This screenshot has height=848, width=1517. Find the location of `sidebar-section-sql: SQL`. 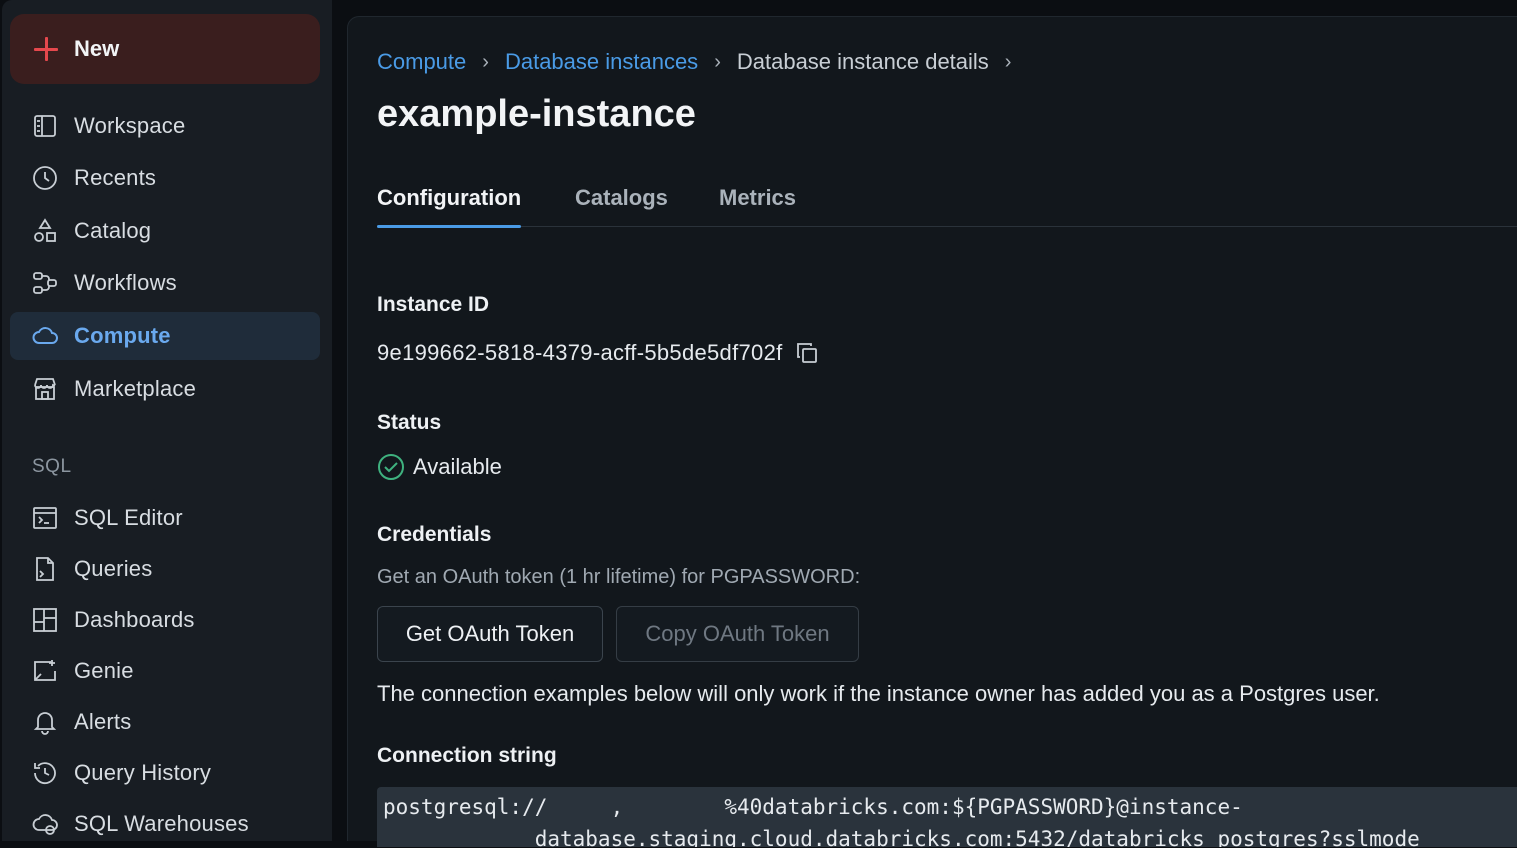

sidebar-section-sql: SQL is located at coordinates (52, 466).